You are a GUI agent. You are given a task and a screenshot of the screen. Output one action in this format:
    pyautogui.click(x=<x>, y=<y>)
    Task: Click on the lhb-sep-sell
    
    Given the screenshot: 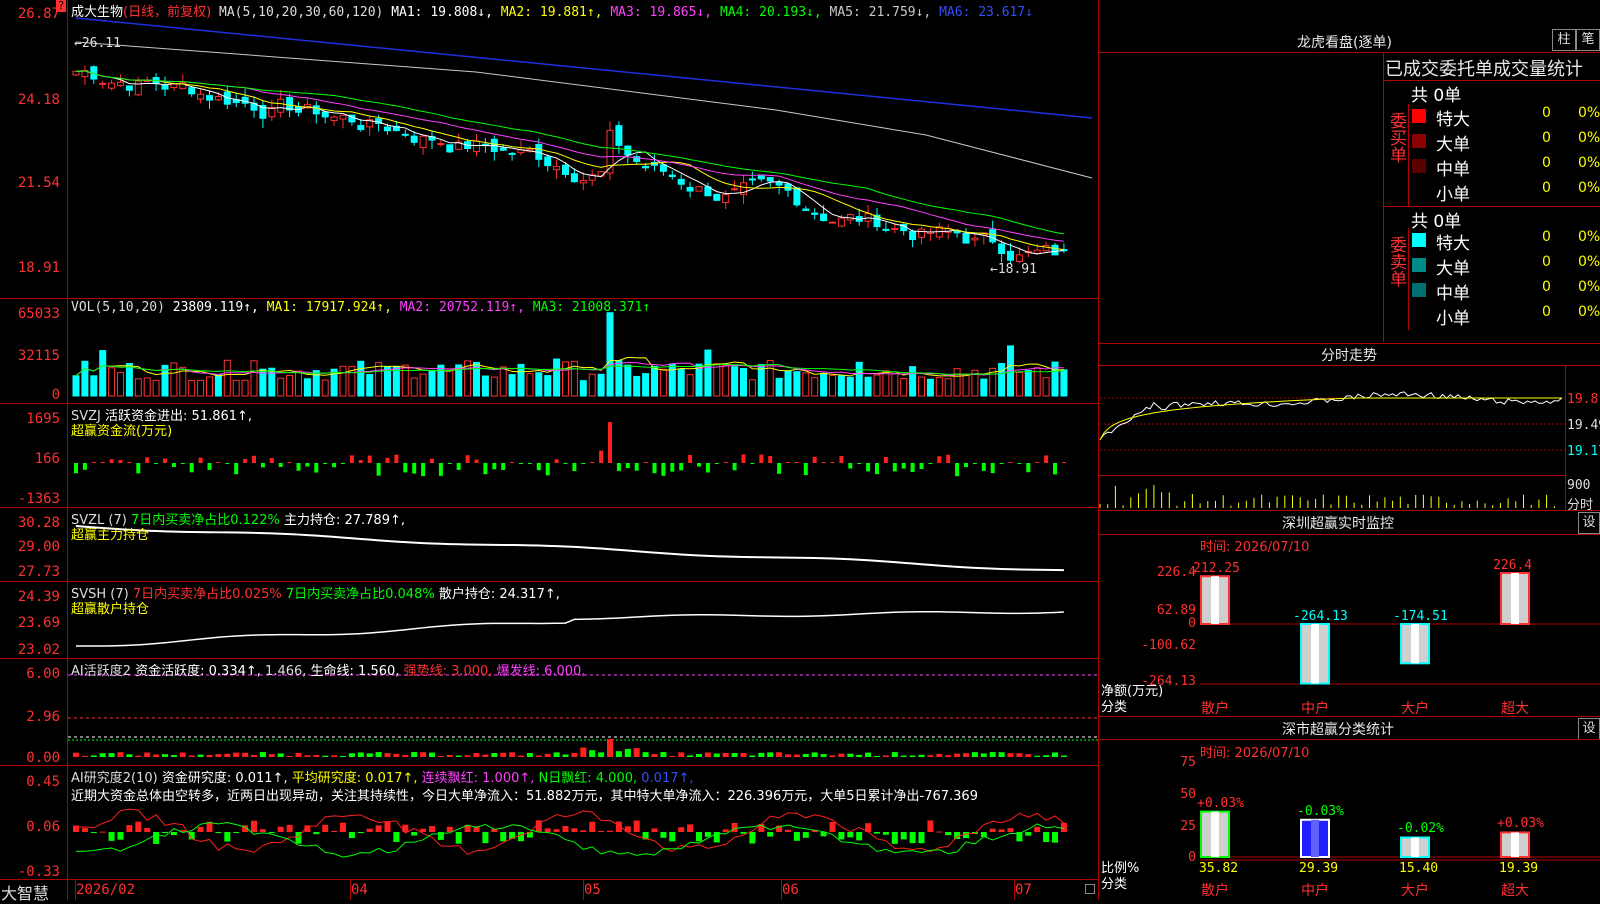 What is the action you would take?
    pyautogui.click(x=1408, y=279)
    